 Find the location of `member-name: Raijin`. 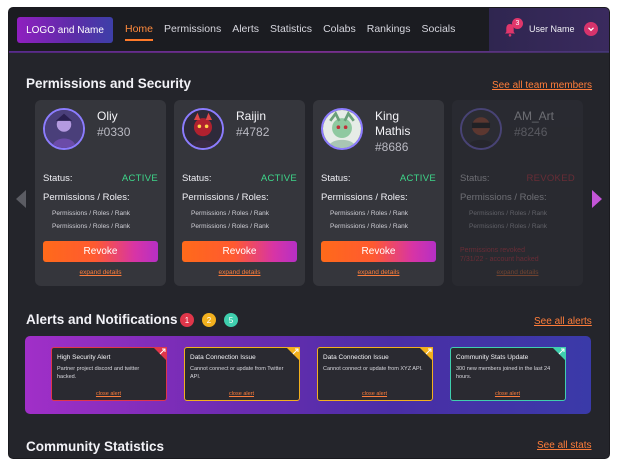

member-name: Raijin is located at coordinates (251, 116).